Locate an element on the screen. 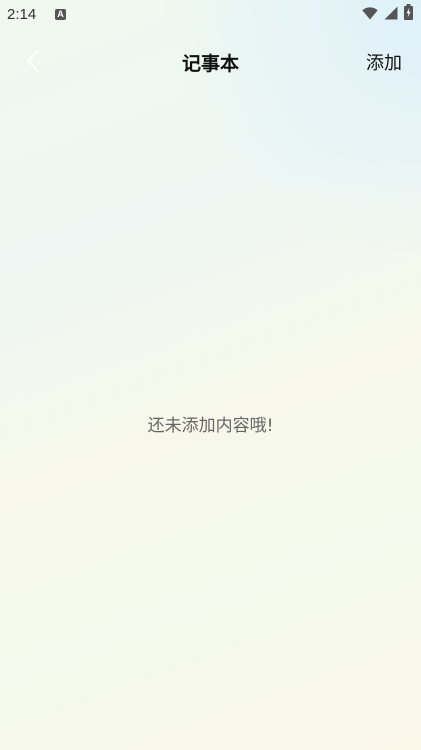  navigation-bar: 记事本 添加 is located at coordinates (210, 62).